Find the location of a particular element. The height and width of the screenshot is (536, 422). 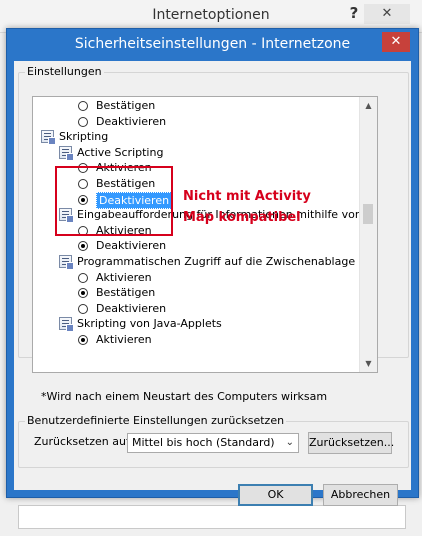

list-item-label: Skripting von Java-Applets is located at coordinates (149, 324).